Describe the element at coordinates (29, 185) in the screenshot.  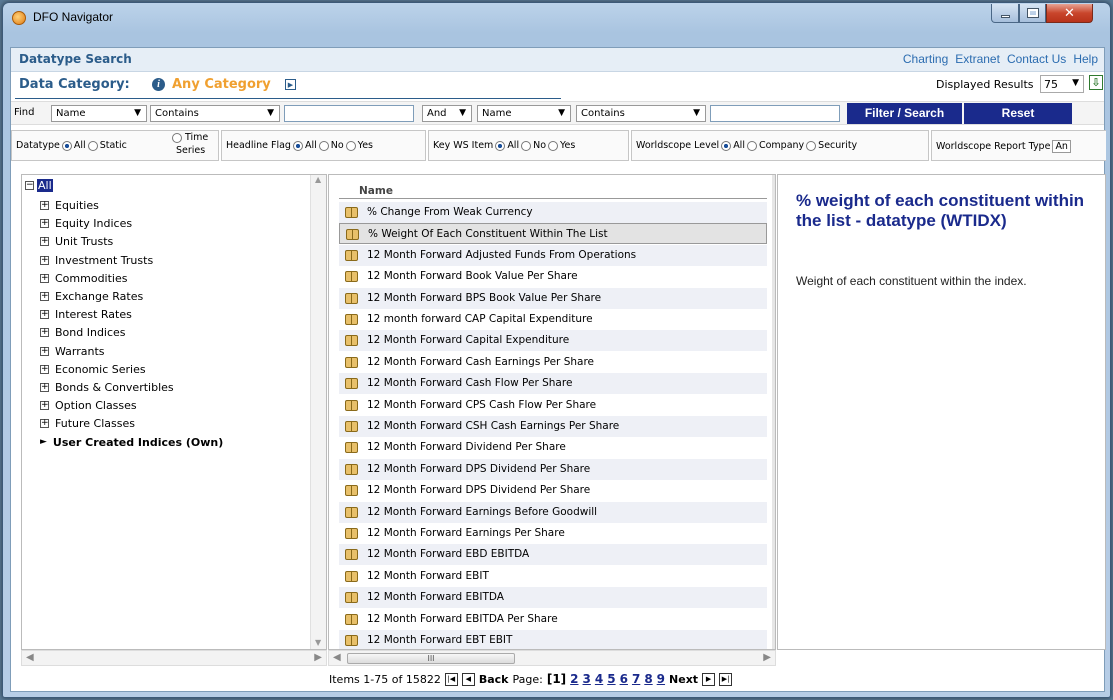
I see `collapse-icon: −` at that location.